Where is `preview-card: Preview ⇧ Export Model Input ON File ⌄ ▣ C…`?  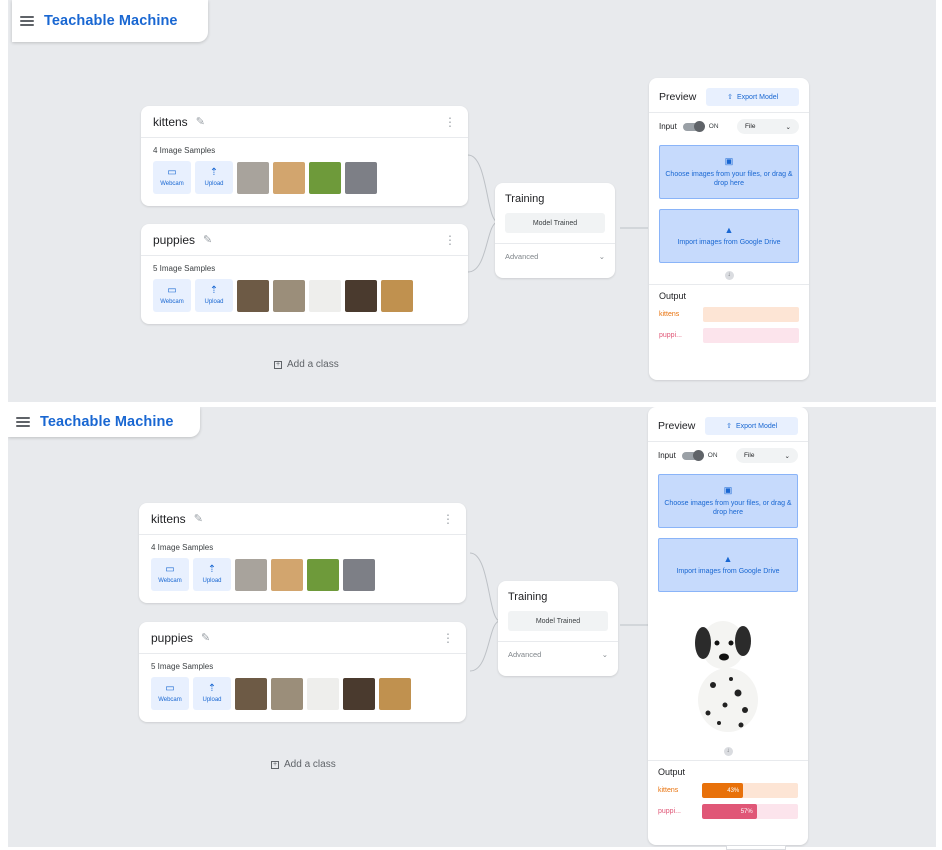
preview-card: Preview ⇧ Export Model Input ON File ⌄ ▣ C… is located at coordinates (728, 626).